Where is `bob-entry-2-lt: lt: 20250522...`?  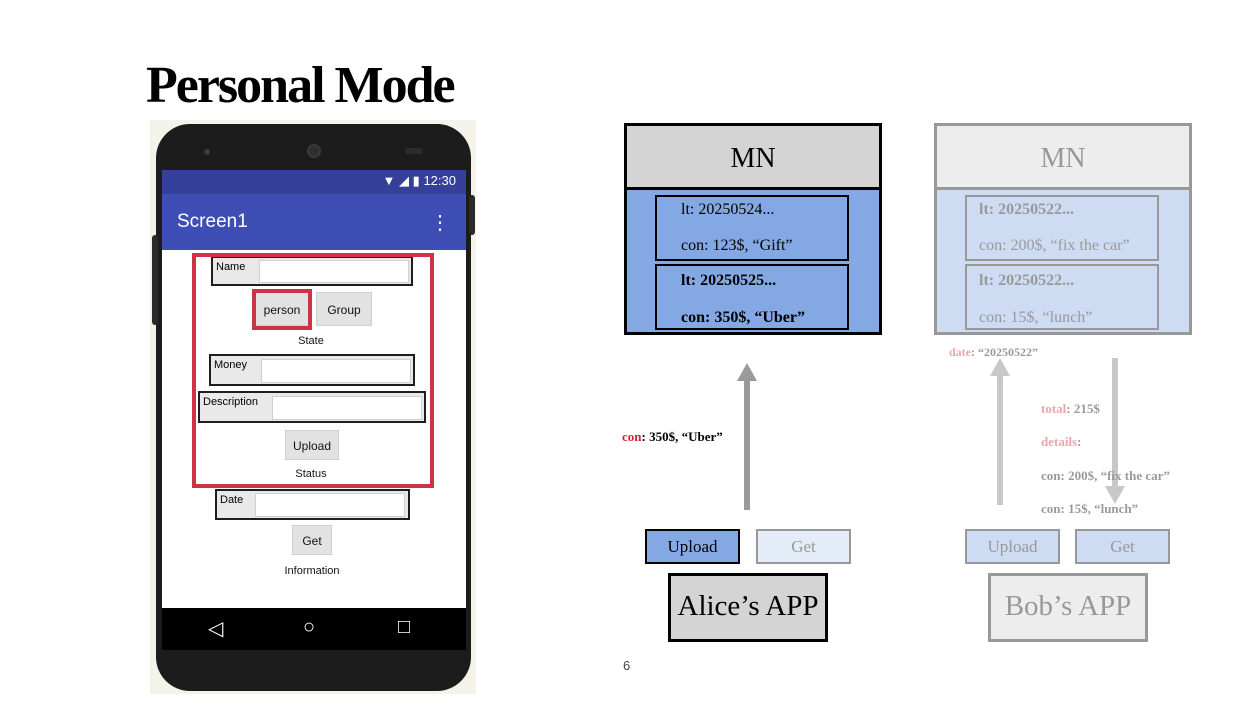
bob-entry-2-lt: lt: 20250522... is located at coordinates (1027, 280).